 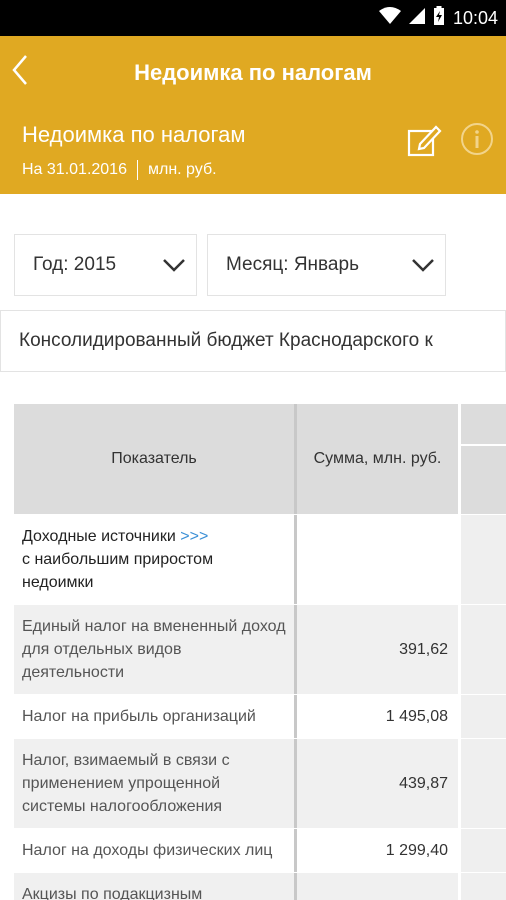 I want to click on table-cell-name: Налог на прибыль организаций, so click(x=155, y=716).